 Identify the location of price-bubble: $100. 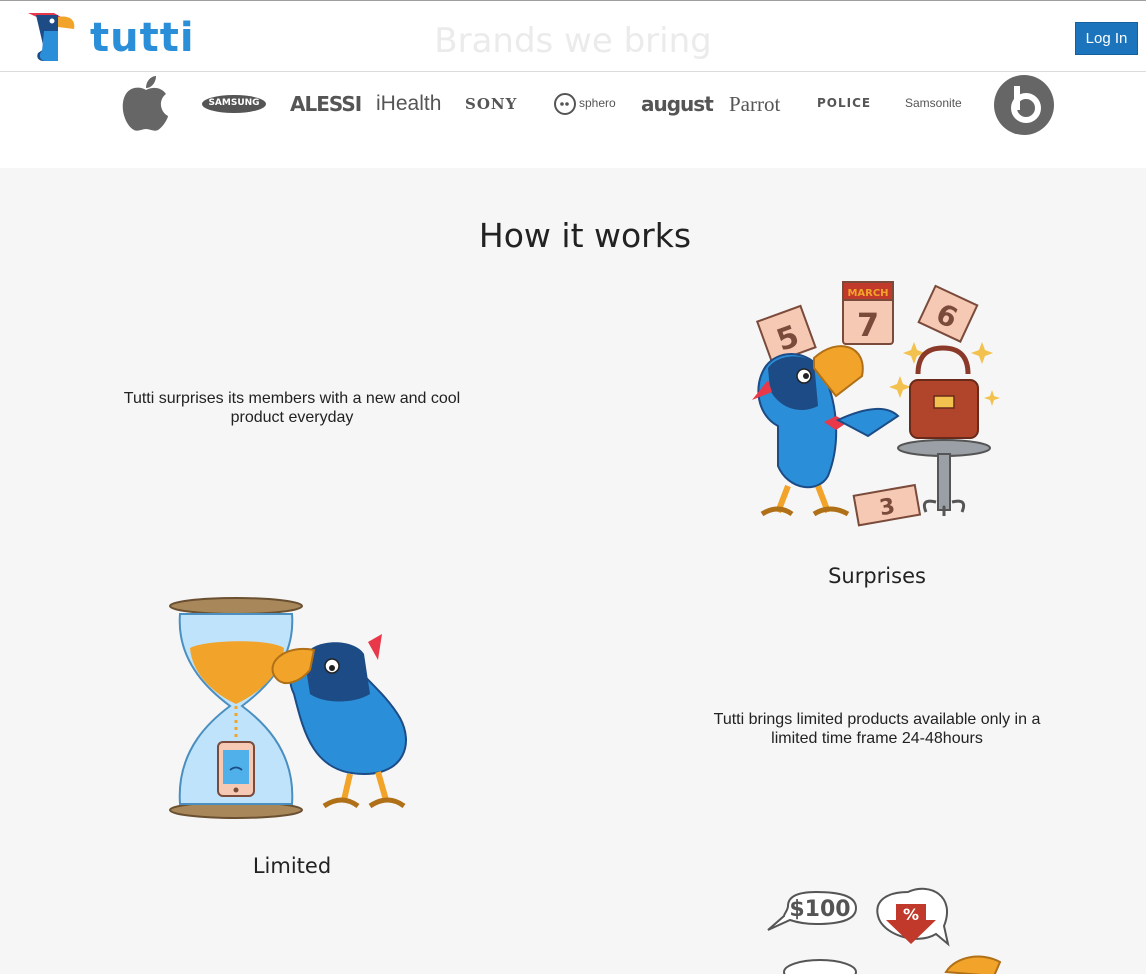
(819, 909).